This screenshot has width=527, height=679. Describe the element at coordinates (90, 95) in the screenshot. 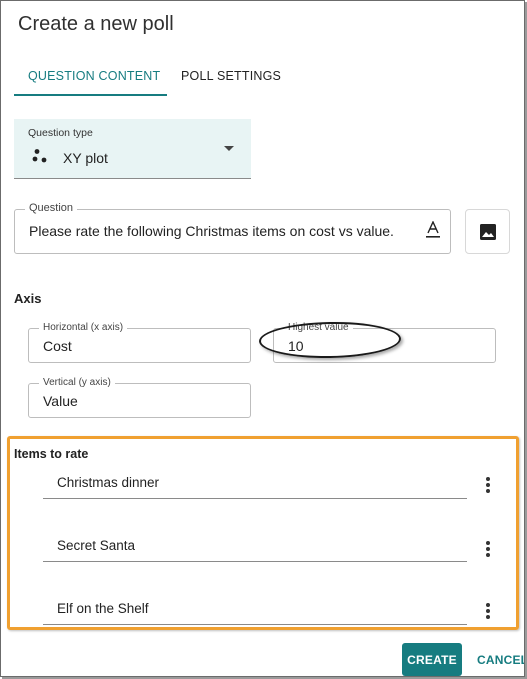

I see `active-tab-indicator` at that location.